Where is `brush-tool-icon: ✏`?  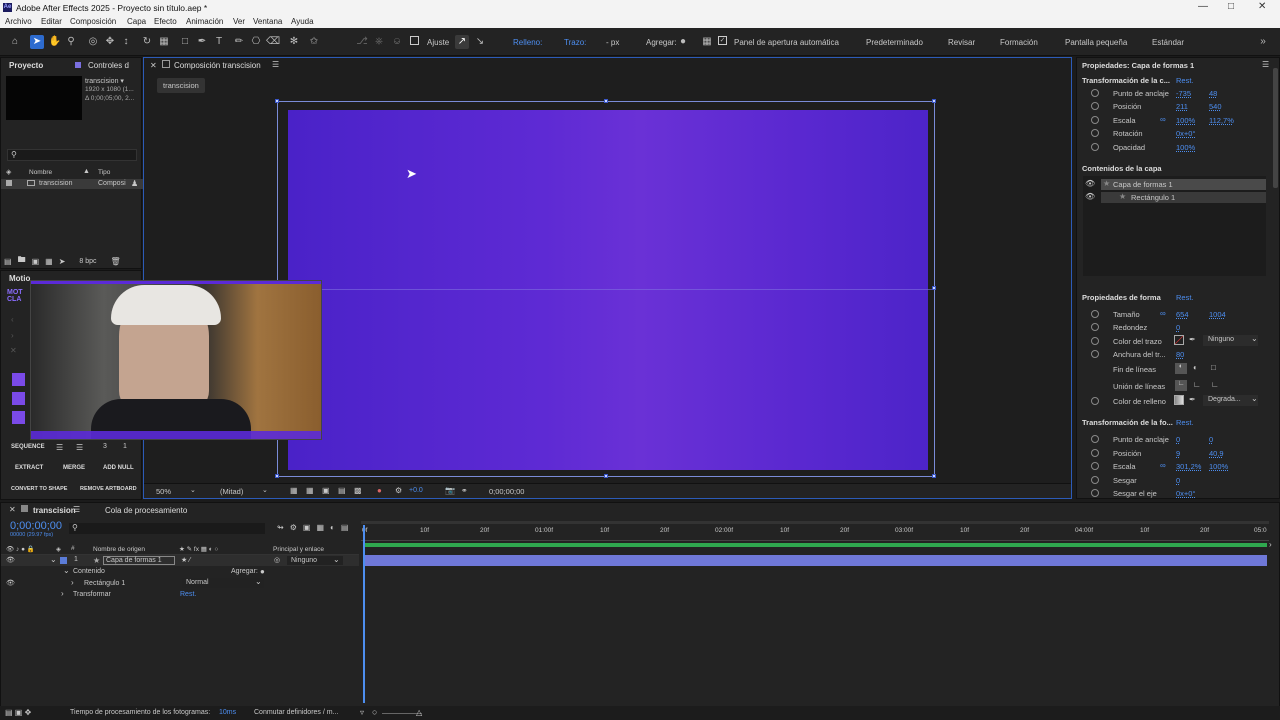
brush-tool-icon: ✏ is located at coordinates (239, 42).